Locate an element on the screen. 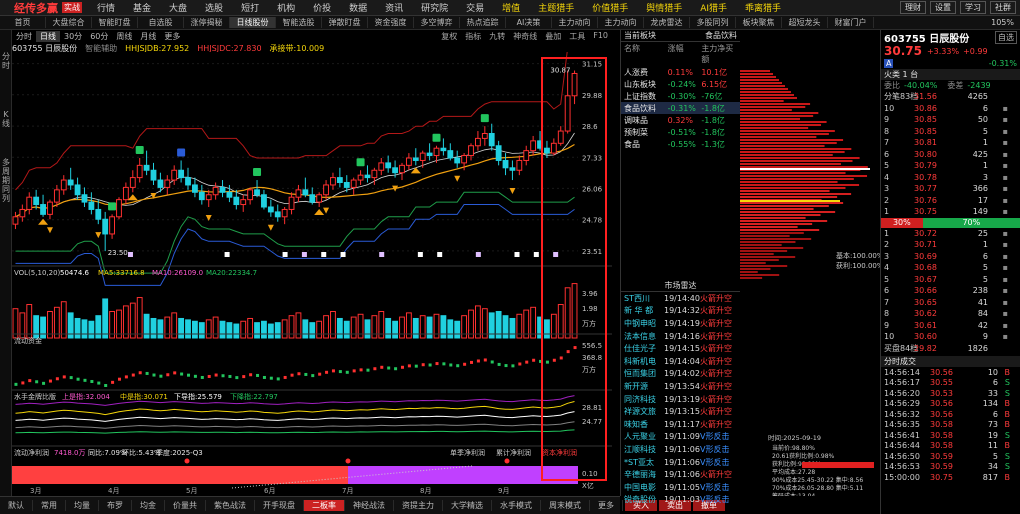 This screenshot has height=514, width=1020. menu-item-4: 短打 is located at coordinates (250, 7).